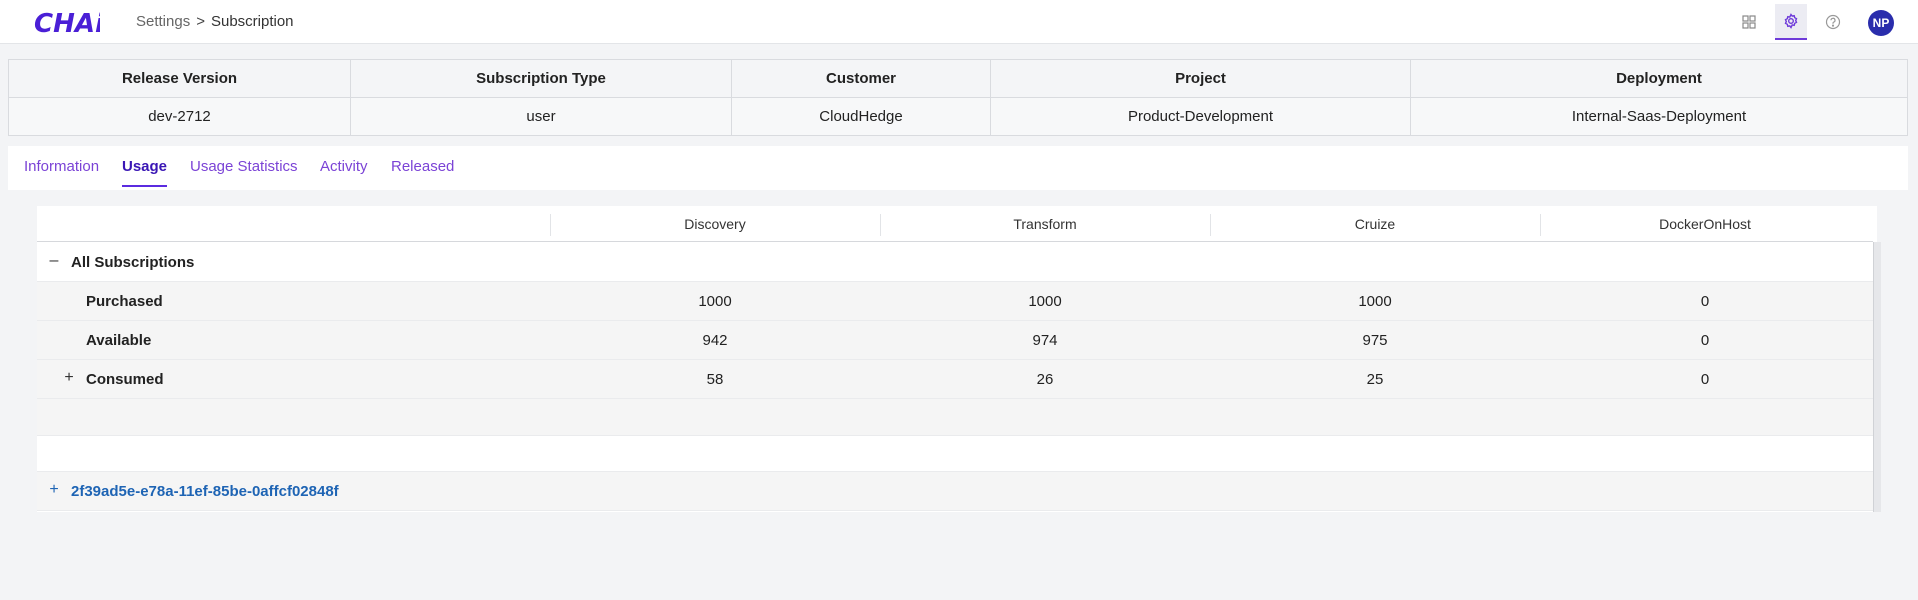 The height and width of the screenshot is (600, 1918). I want to click on breadcrumb: Settings > Subscription, so click(215, 21).